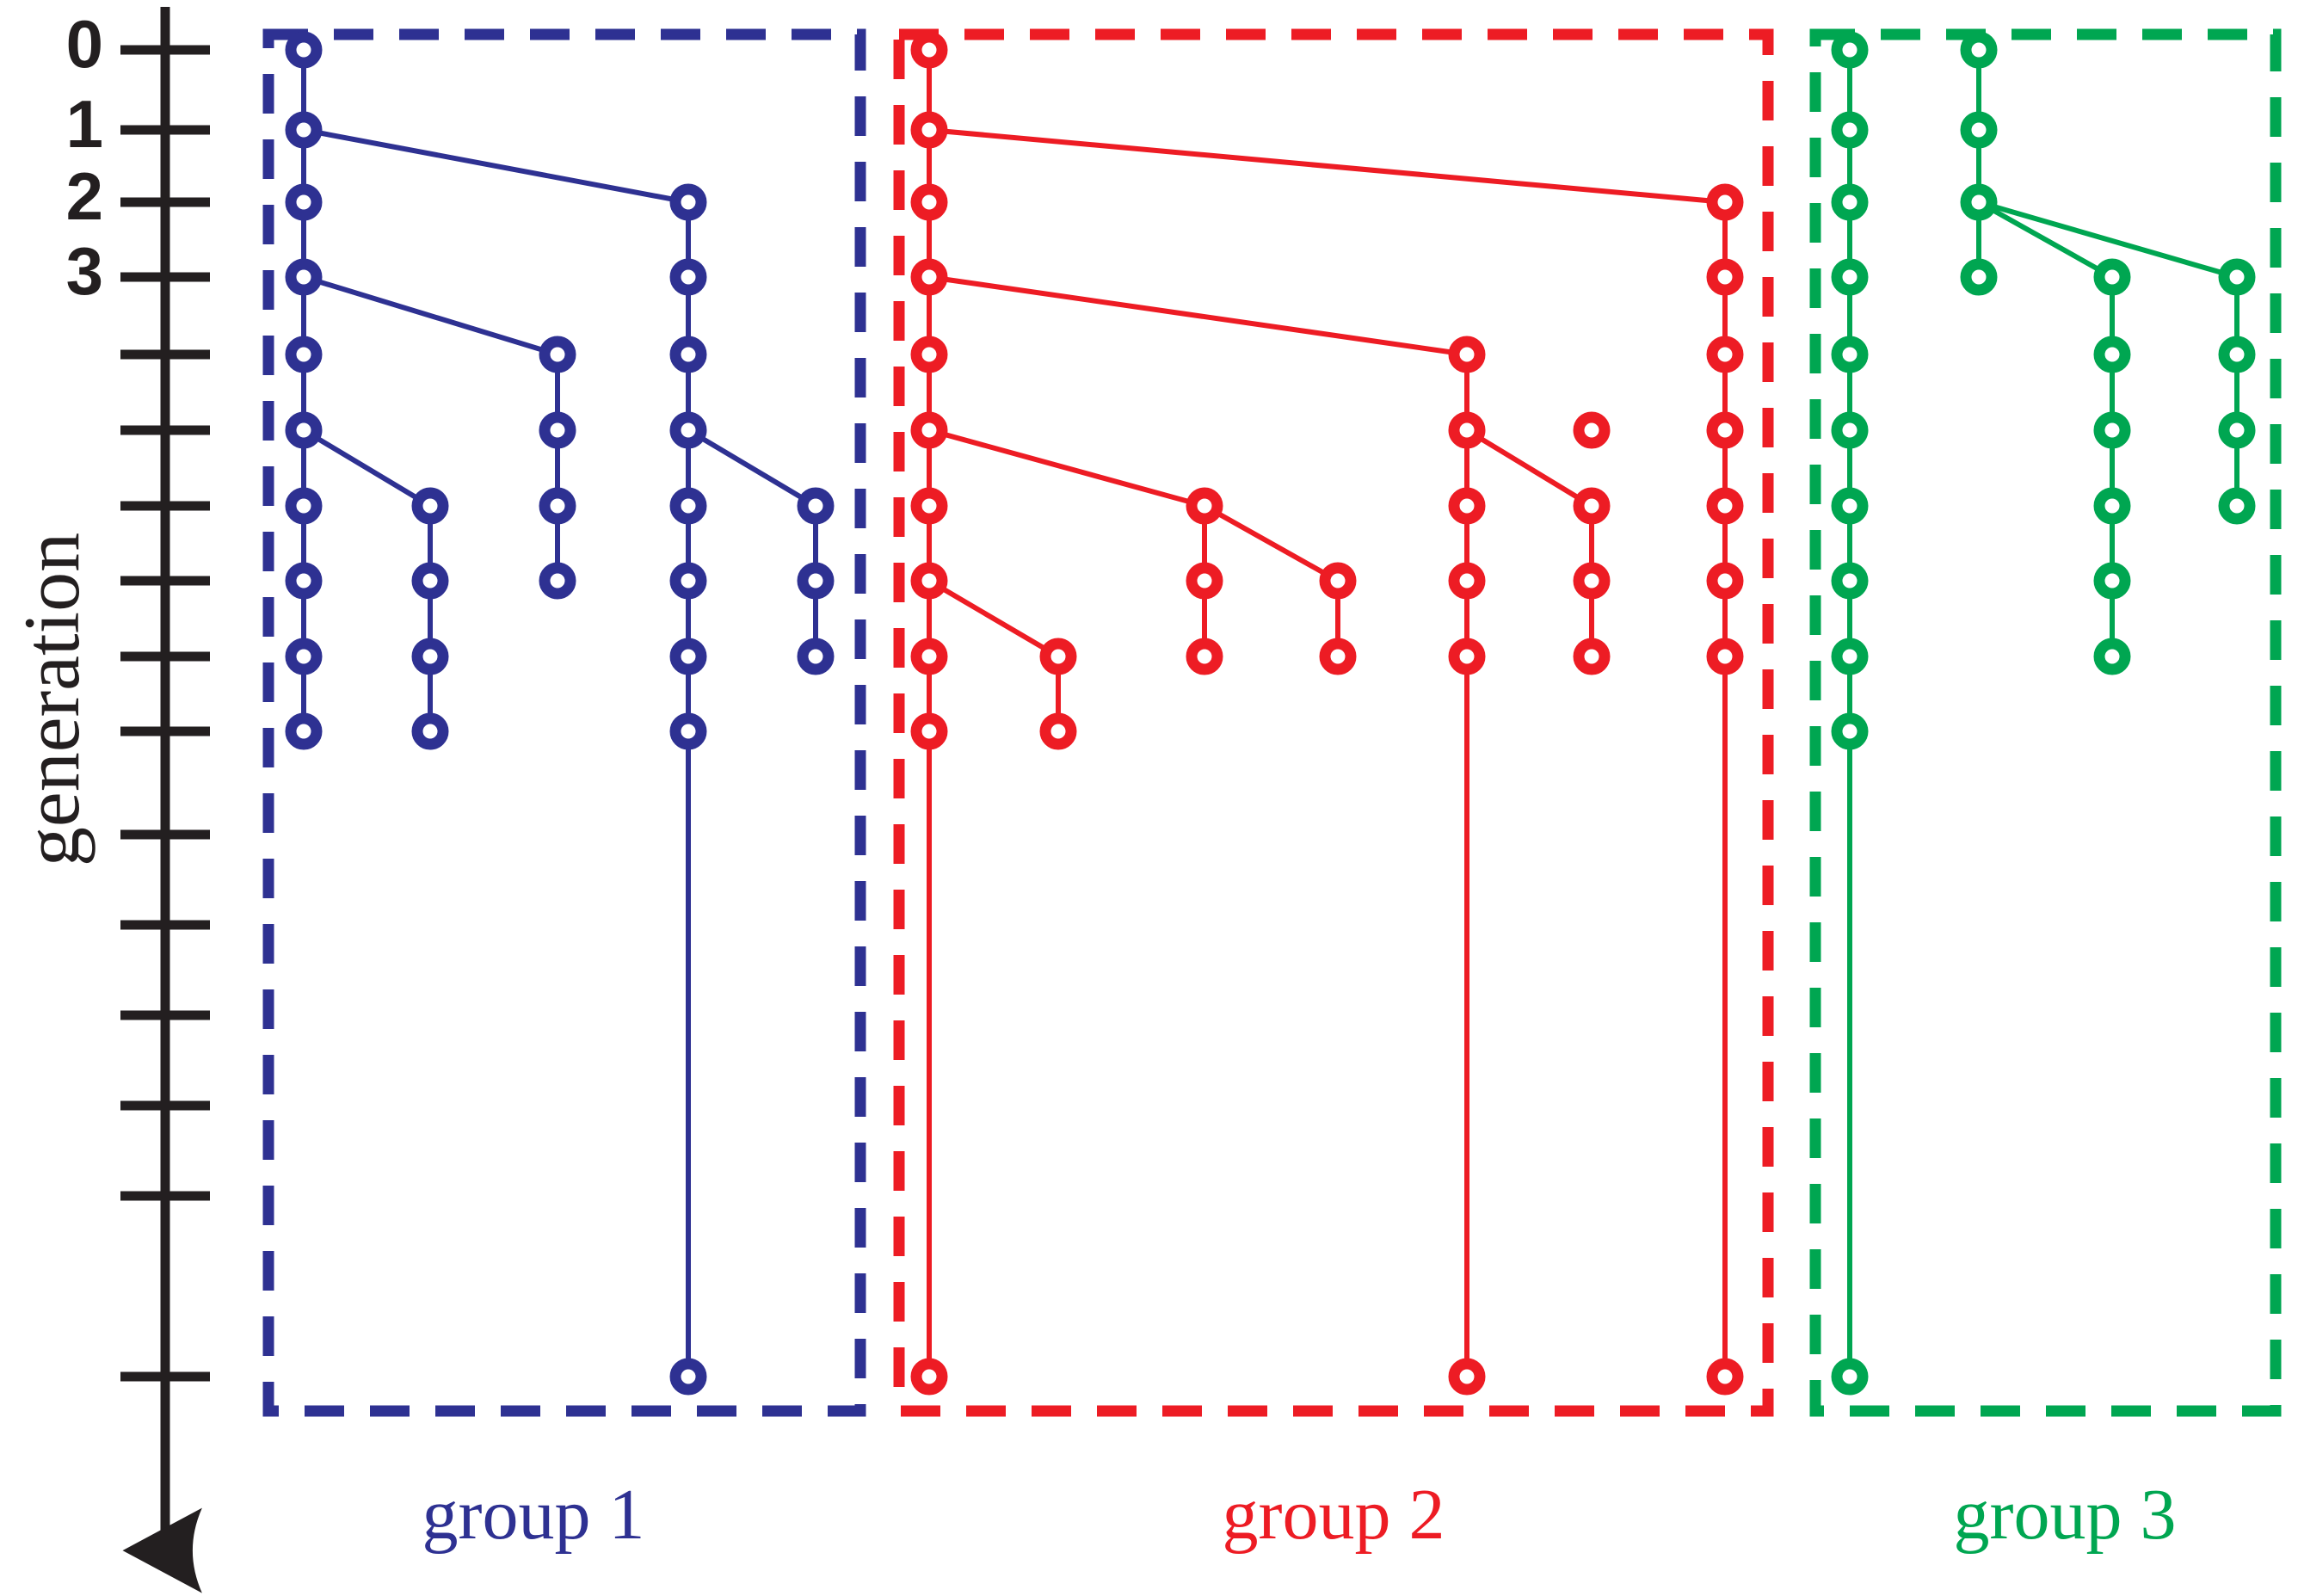  Describe the element at coordinates (752, 468) in the screenshot. I see `edge-g1c4r5-to-g1c5r6` at that location.